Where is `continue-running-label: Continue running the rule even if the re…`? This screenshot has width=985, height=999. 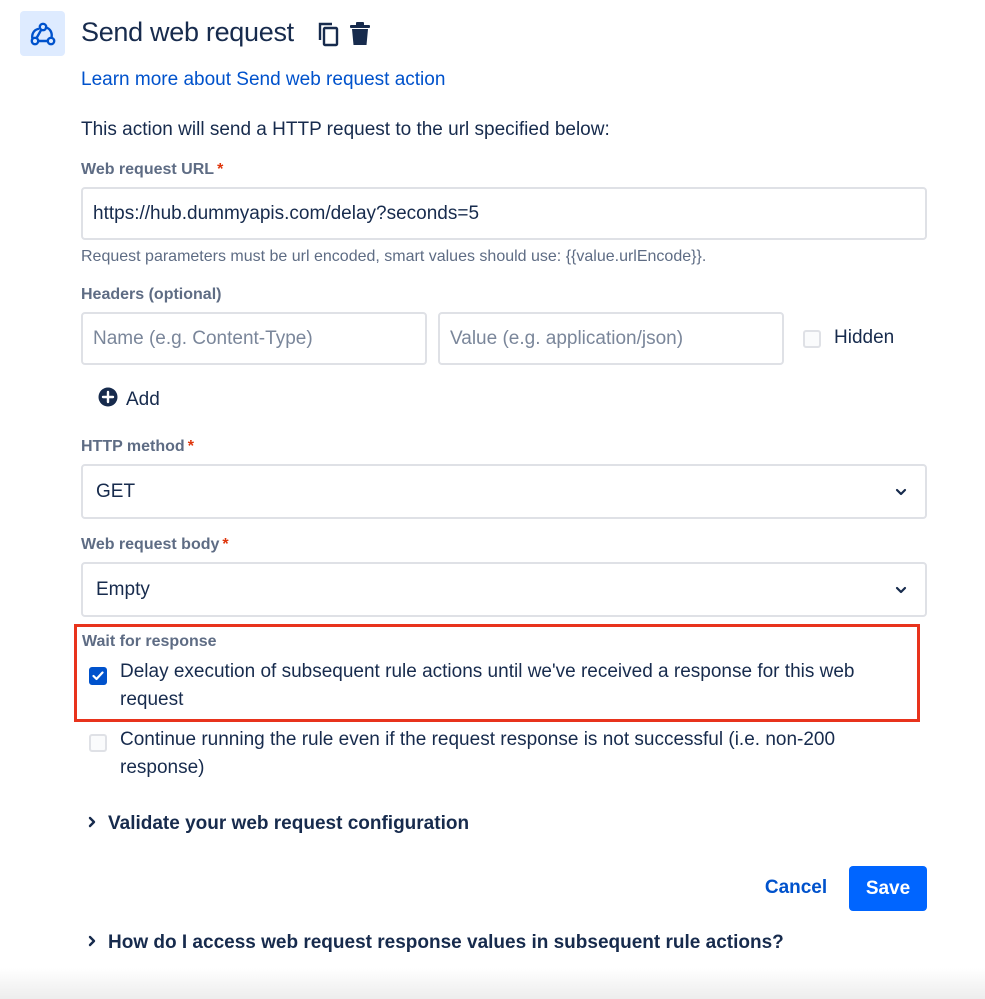
continue-running-label: Continue running the rule even if the re… is located at coordinates (478, 753).